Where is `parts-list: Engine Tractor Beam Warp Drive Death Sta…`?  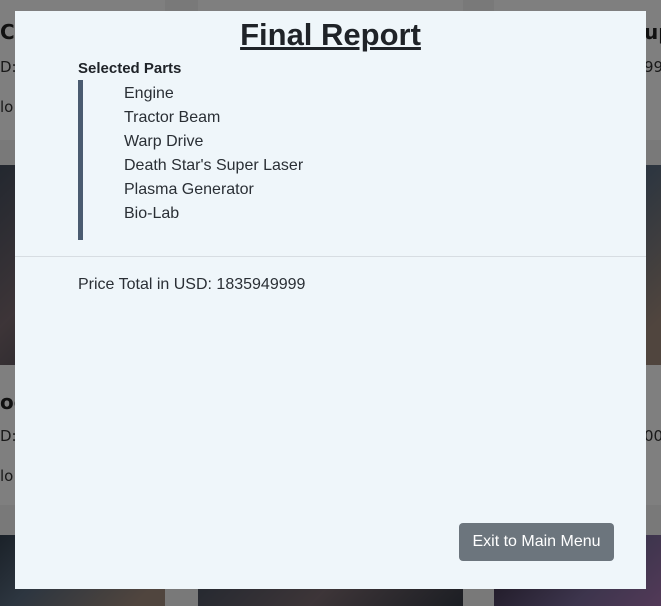 parts-list: Engine Tractor Beam Warp Drive Death Sta… is located at coordinates (213, 155).